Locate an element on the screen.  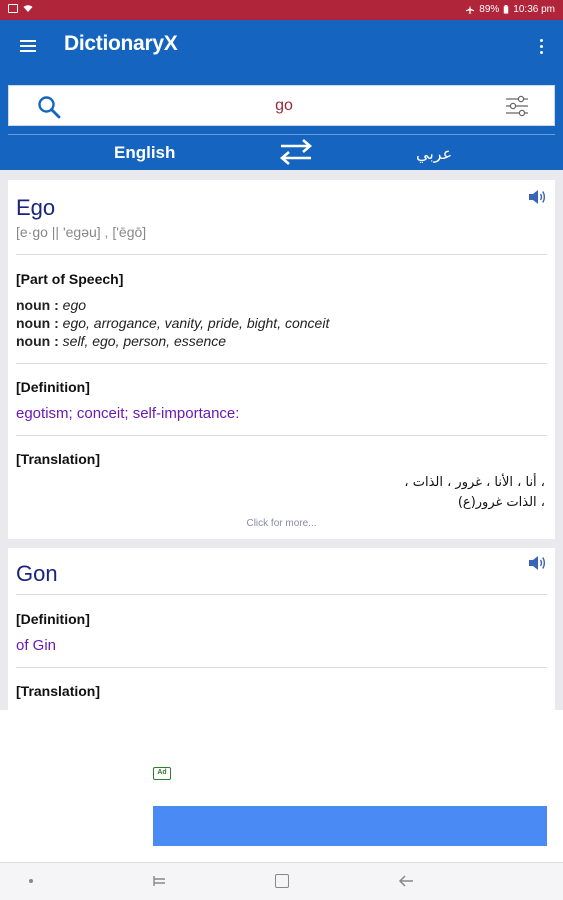
more-vert-icon is located at coordinates (541, 40).